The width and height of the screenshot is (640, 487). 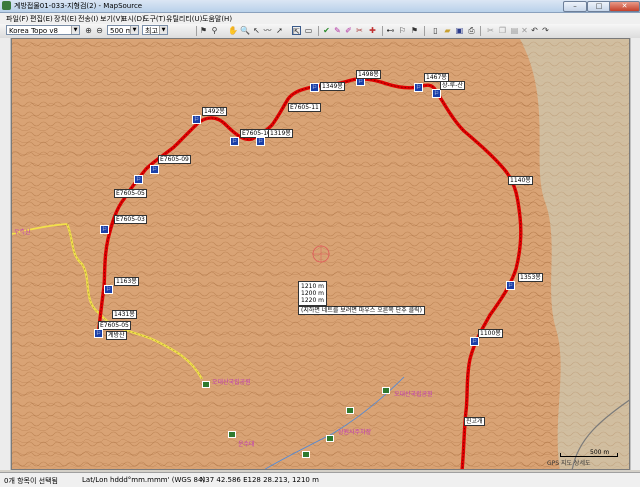 I want to click on vertical-scrollbar, so click(x=635, y=254).